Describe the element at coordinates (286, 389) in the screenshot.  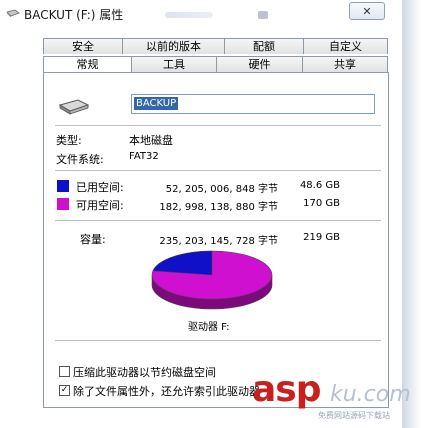
I see `watermark-brand: asp` at that location.